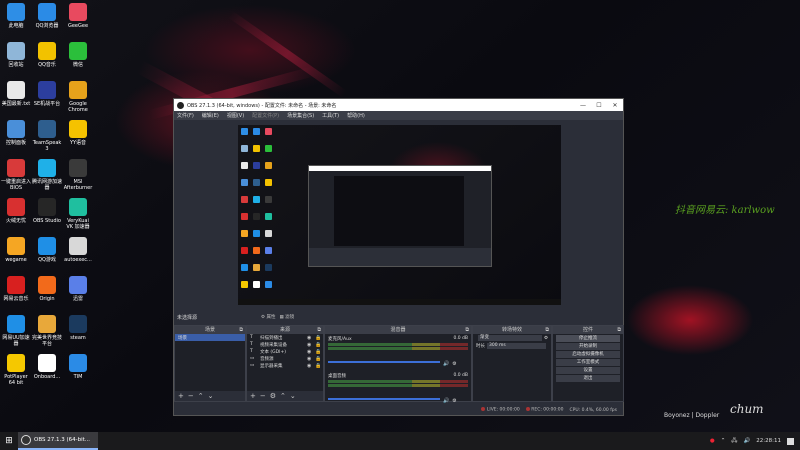 Image resolution: width=800 pixels, height=450 pixels. I want to click on add-source-icon: +, so click(253, 396).